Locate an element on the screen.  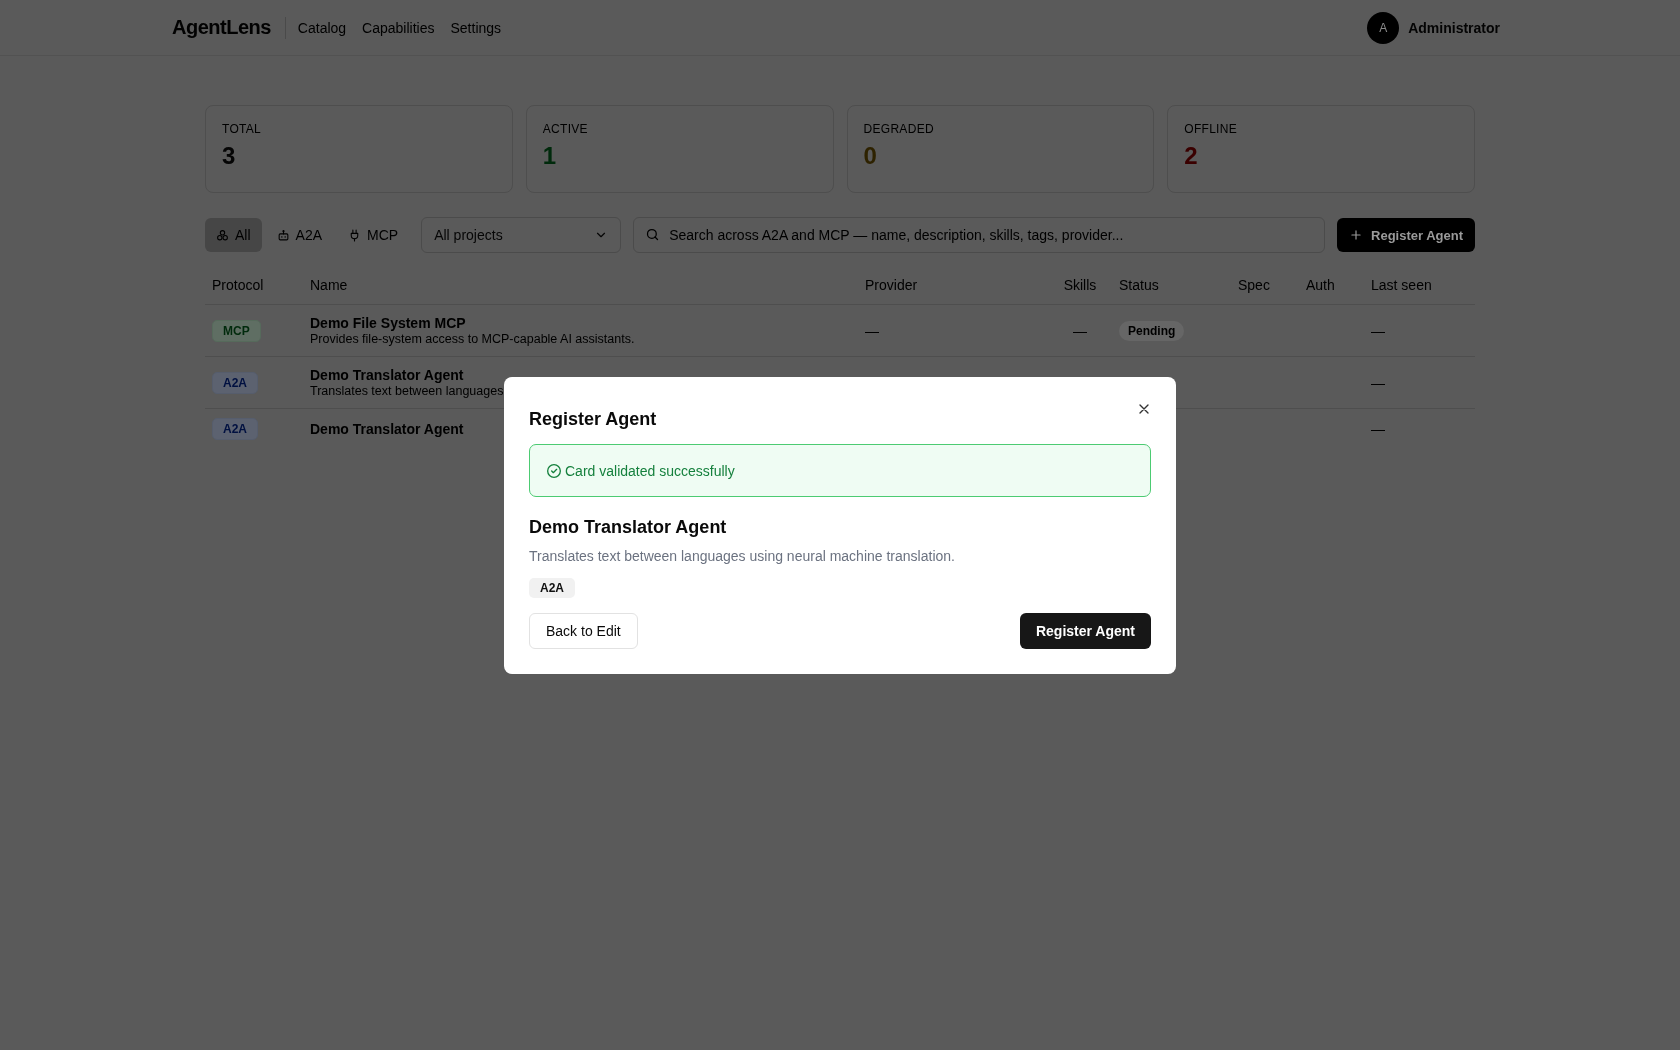
nav-link: Capabilities is located at coordinates (398, 27).